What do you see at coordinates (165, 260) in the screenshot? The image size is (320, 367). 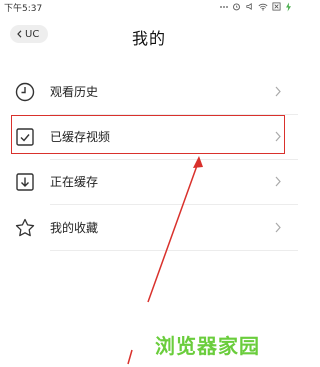 I see `annotation-arrow` at bounding box center [165, 260].